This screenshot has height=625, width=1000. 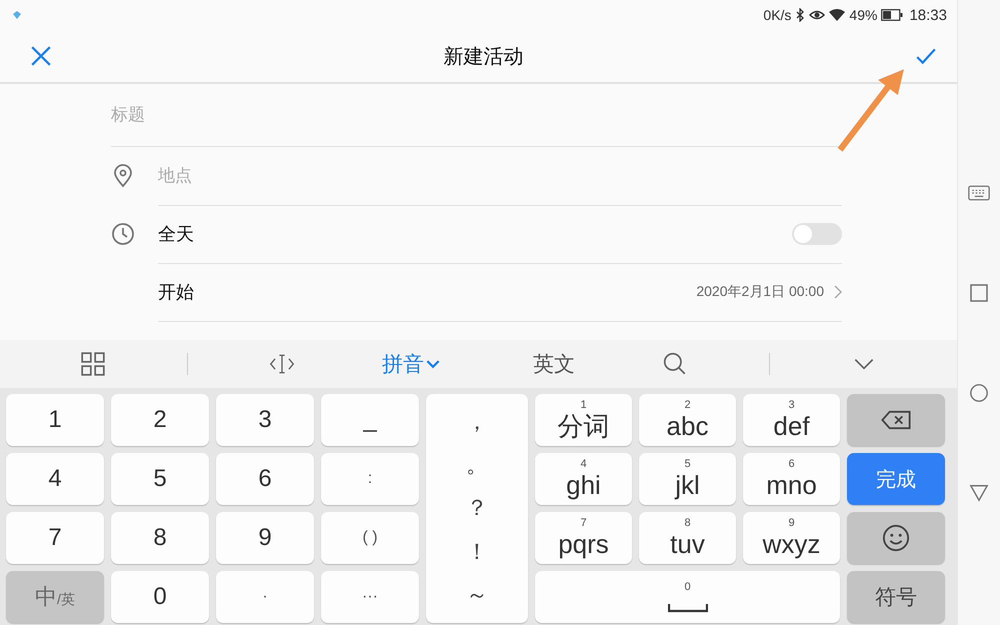 I want to click on punctuation-key: ～, so click(x=477, y=595).